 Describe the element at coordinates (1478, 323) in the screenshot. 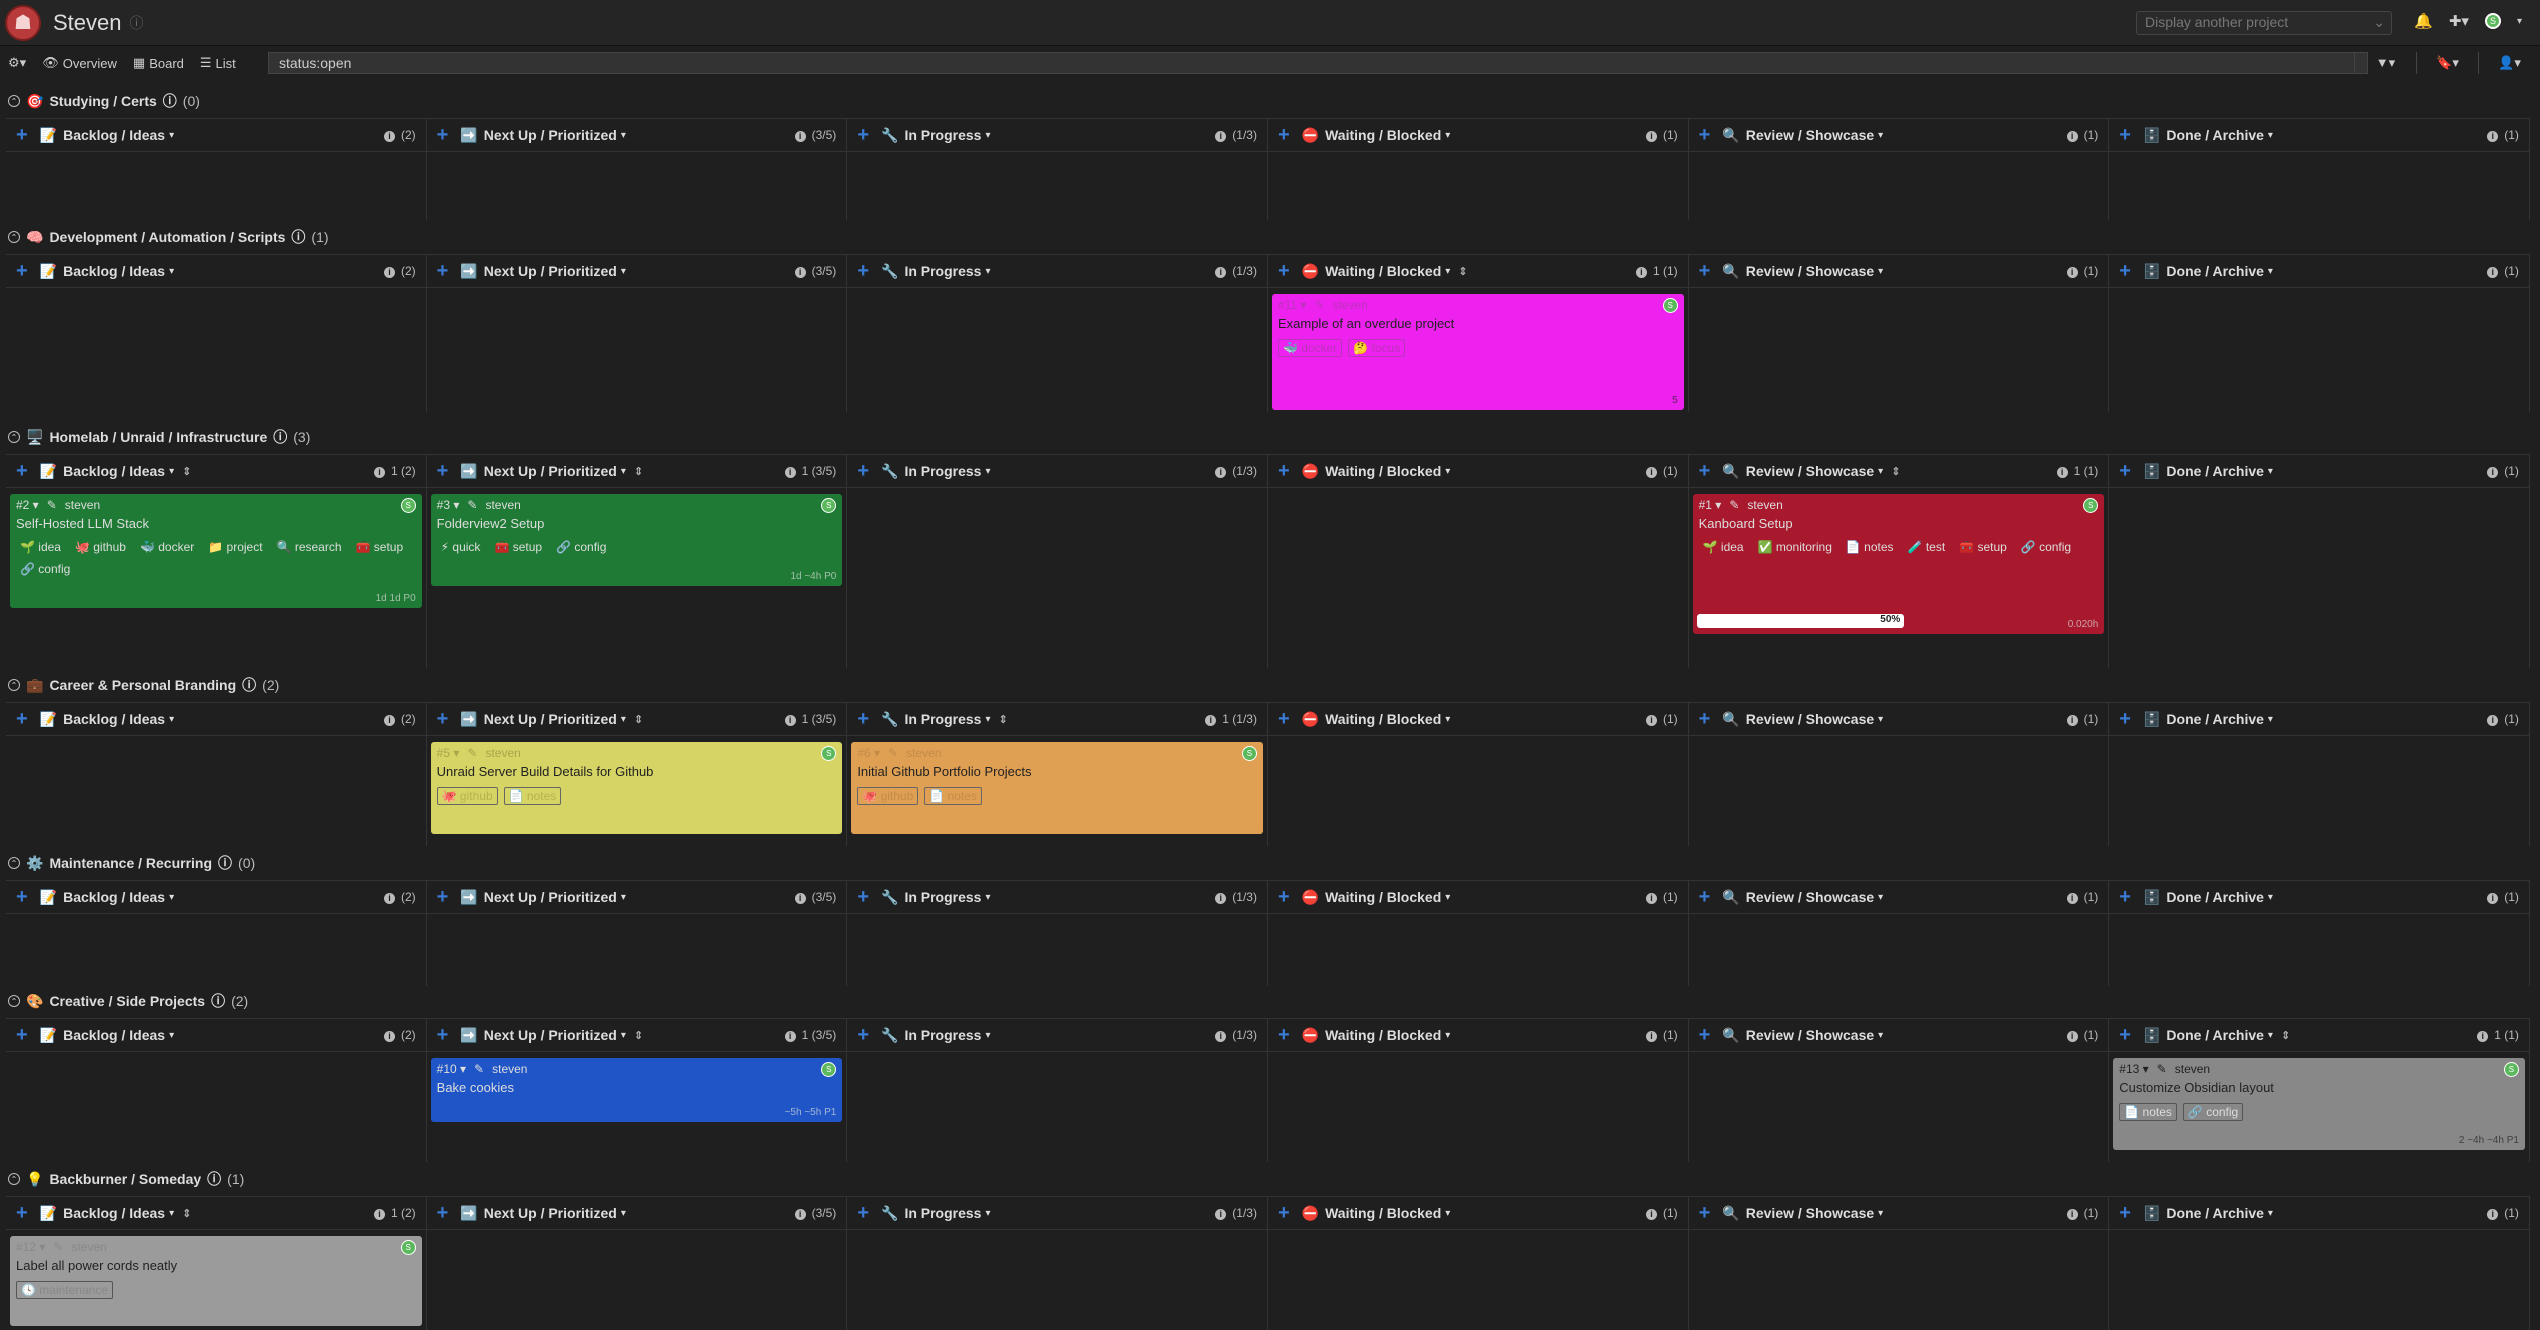

I see `task-title: Example of an overdue project` at that location.